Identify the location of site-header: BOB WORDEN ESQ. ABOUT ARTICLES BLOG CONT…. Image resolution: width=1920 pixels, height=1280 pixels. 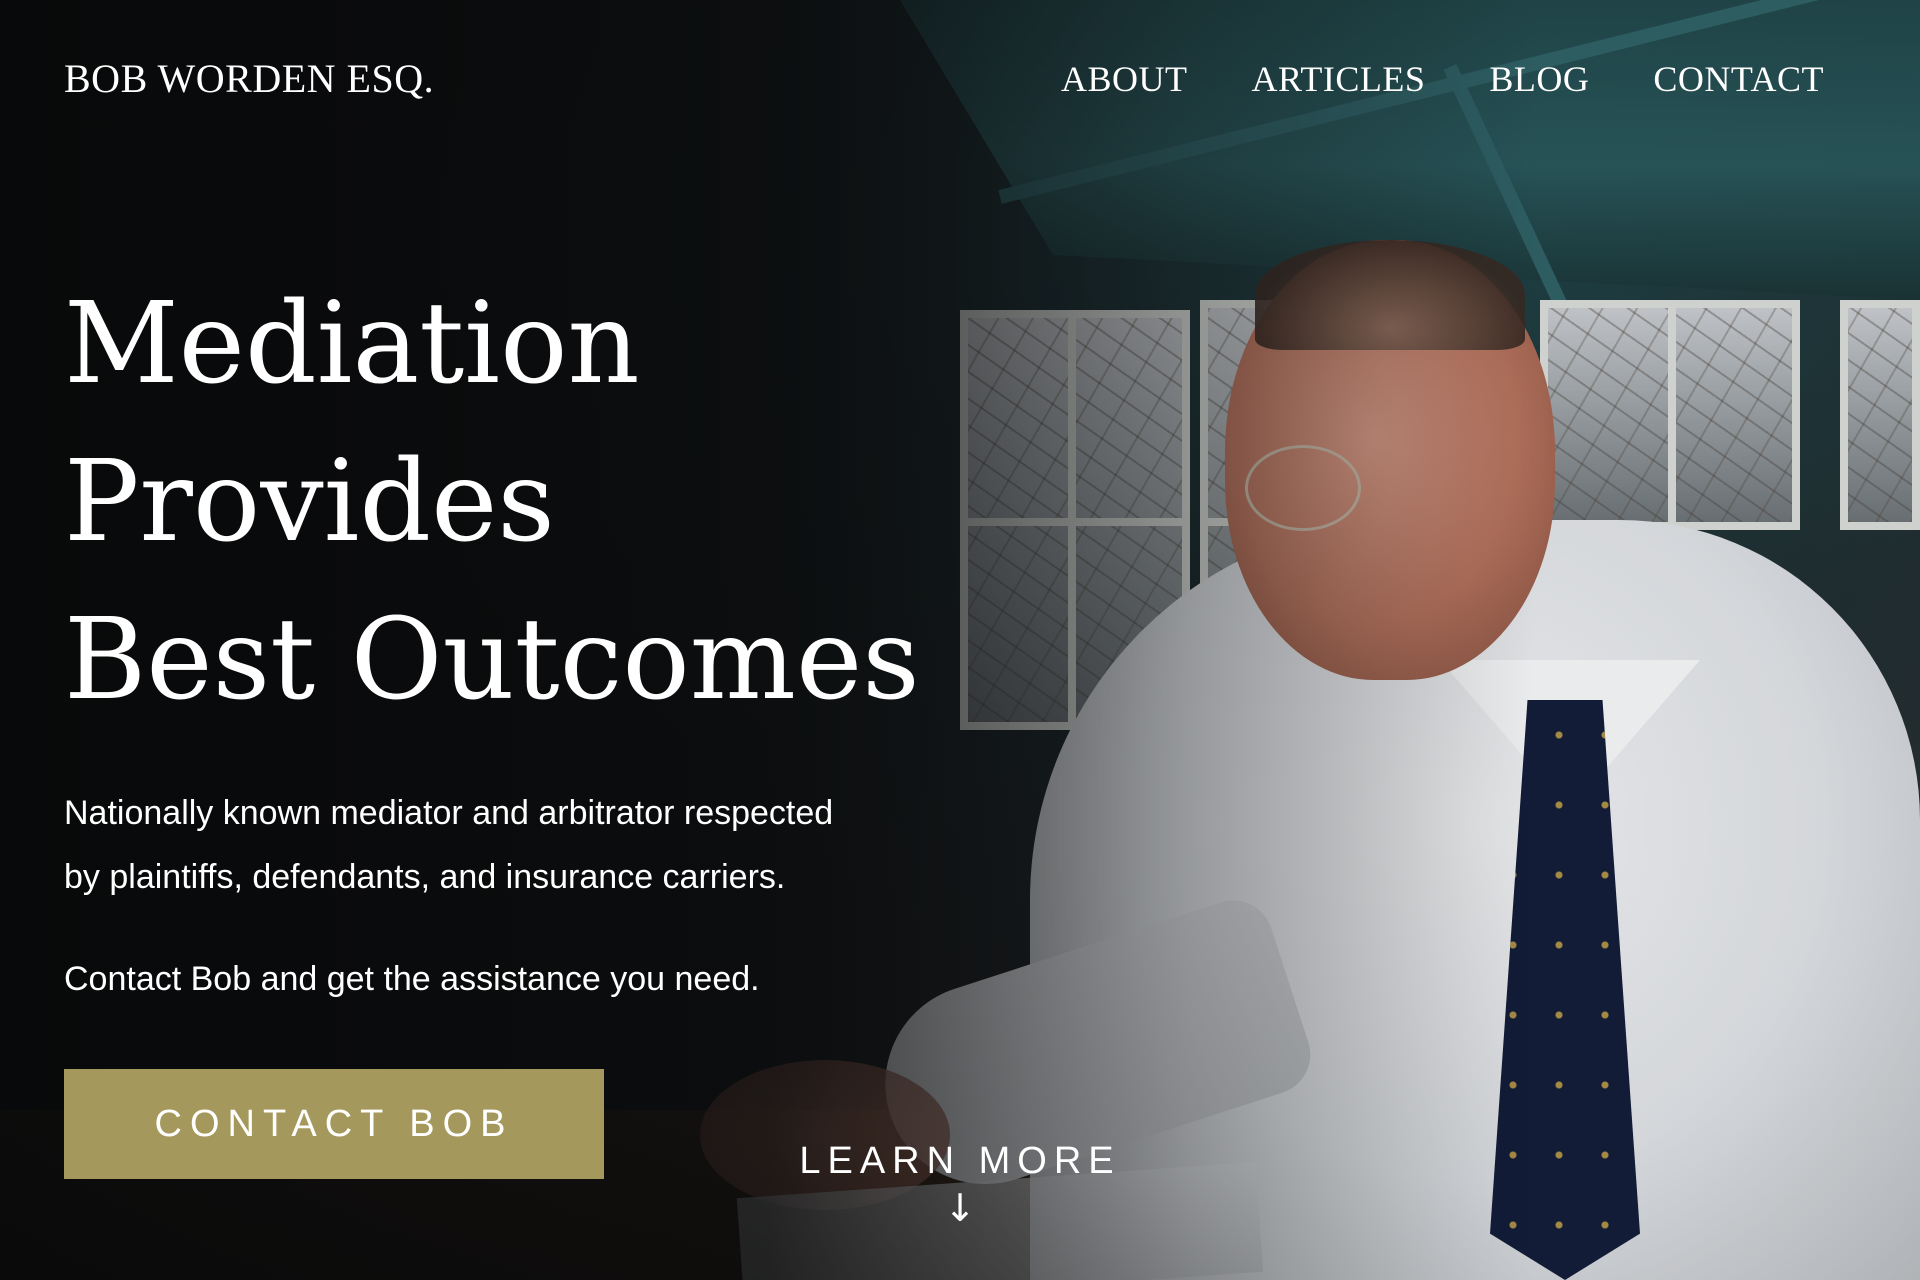
(944, 78).